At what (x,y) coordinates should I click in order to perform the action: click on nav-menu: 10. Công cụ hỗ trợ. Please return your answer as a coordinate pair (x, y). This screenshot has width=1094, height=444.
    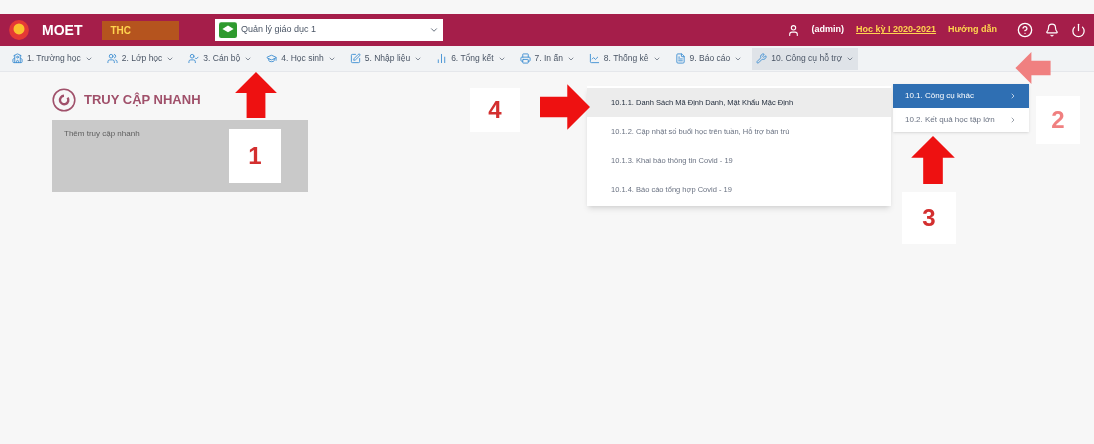
    Looking at the image, I should click on (805, 58).